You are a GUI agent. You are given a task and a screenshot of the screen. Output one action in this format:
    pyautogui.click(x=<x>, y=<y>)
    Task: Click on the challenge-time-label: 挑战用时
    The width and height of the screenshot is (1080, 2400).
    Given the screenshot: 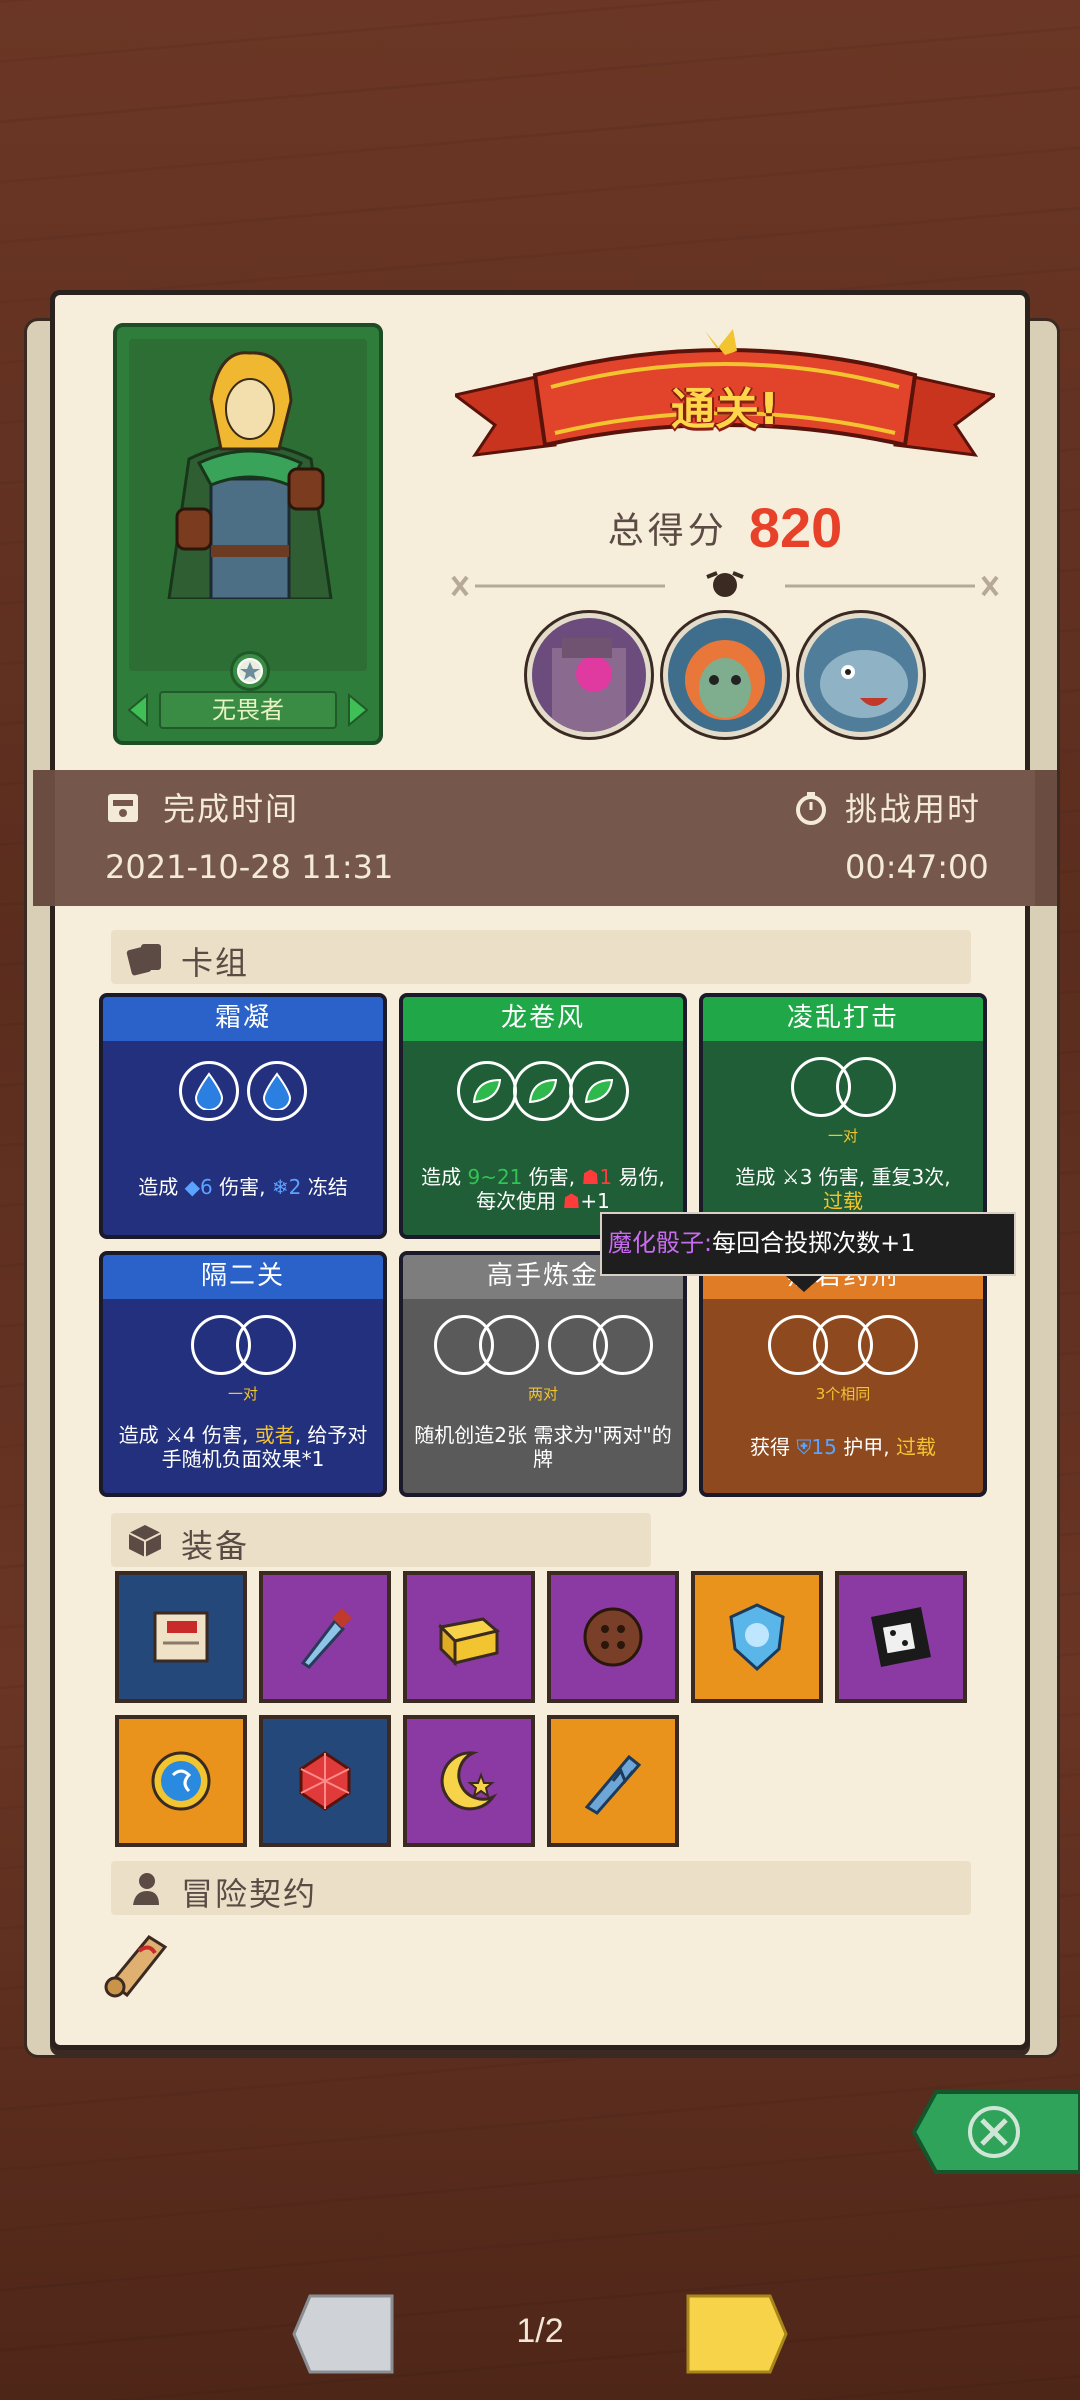 What is the action you would take?
    pyautogui.click(x=913, y=809)
    